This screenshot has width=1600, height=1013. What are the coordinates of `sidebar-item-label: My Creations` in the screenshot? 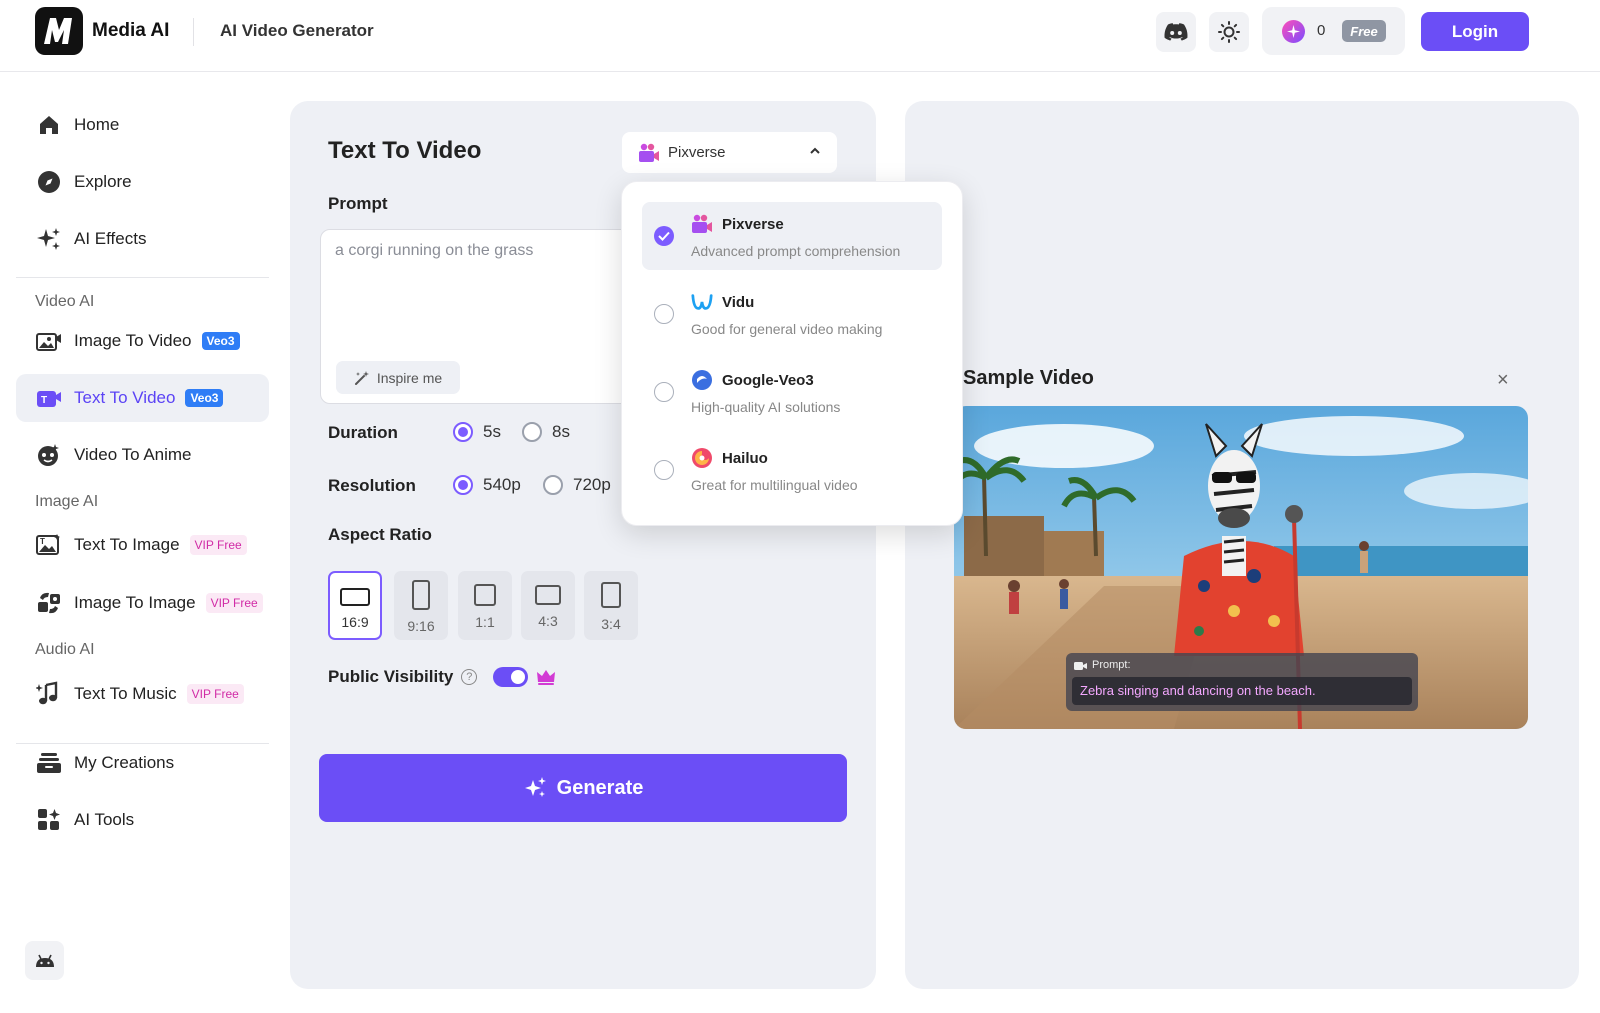 It's located at (124, 762).